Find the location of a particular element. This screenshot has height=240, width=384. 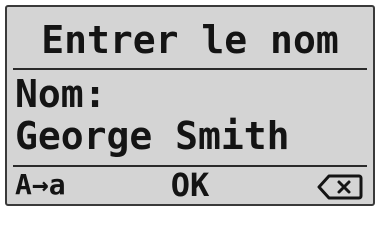

name-input: George Smith is located at coordinates (152, 136).